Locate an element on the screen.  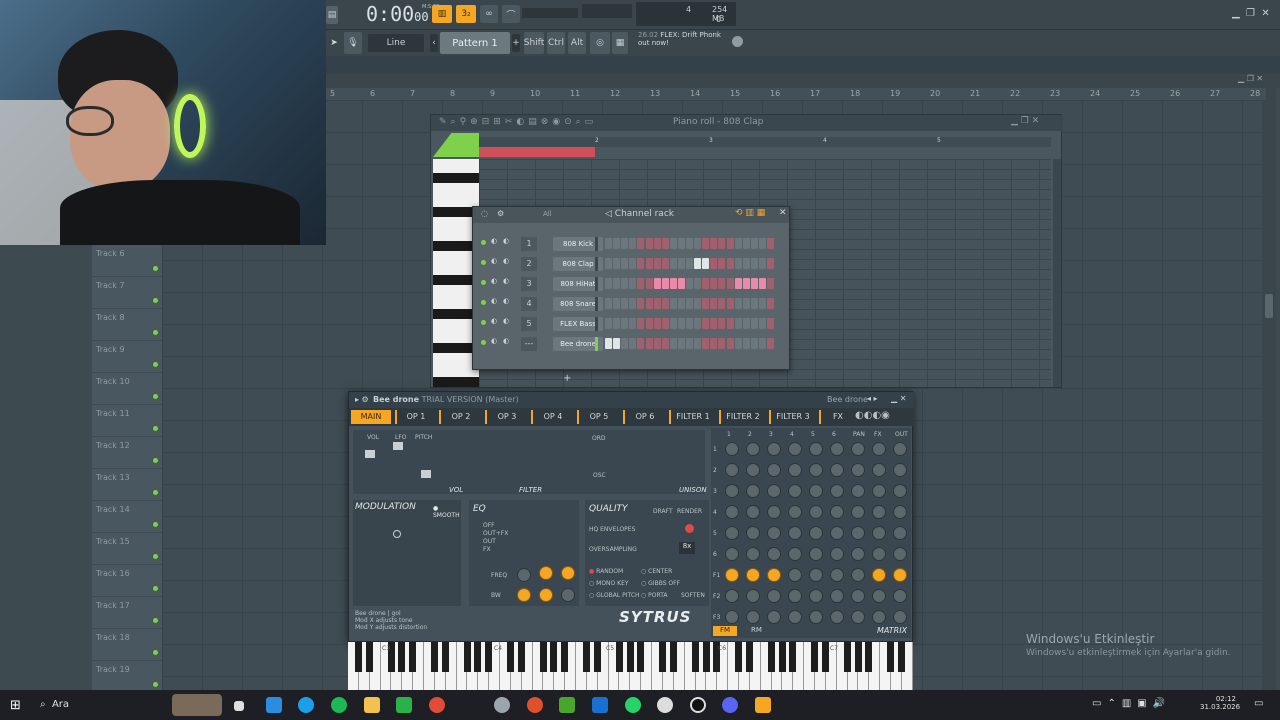
track-header: Track 19 is located at coordinates (127, 677).